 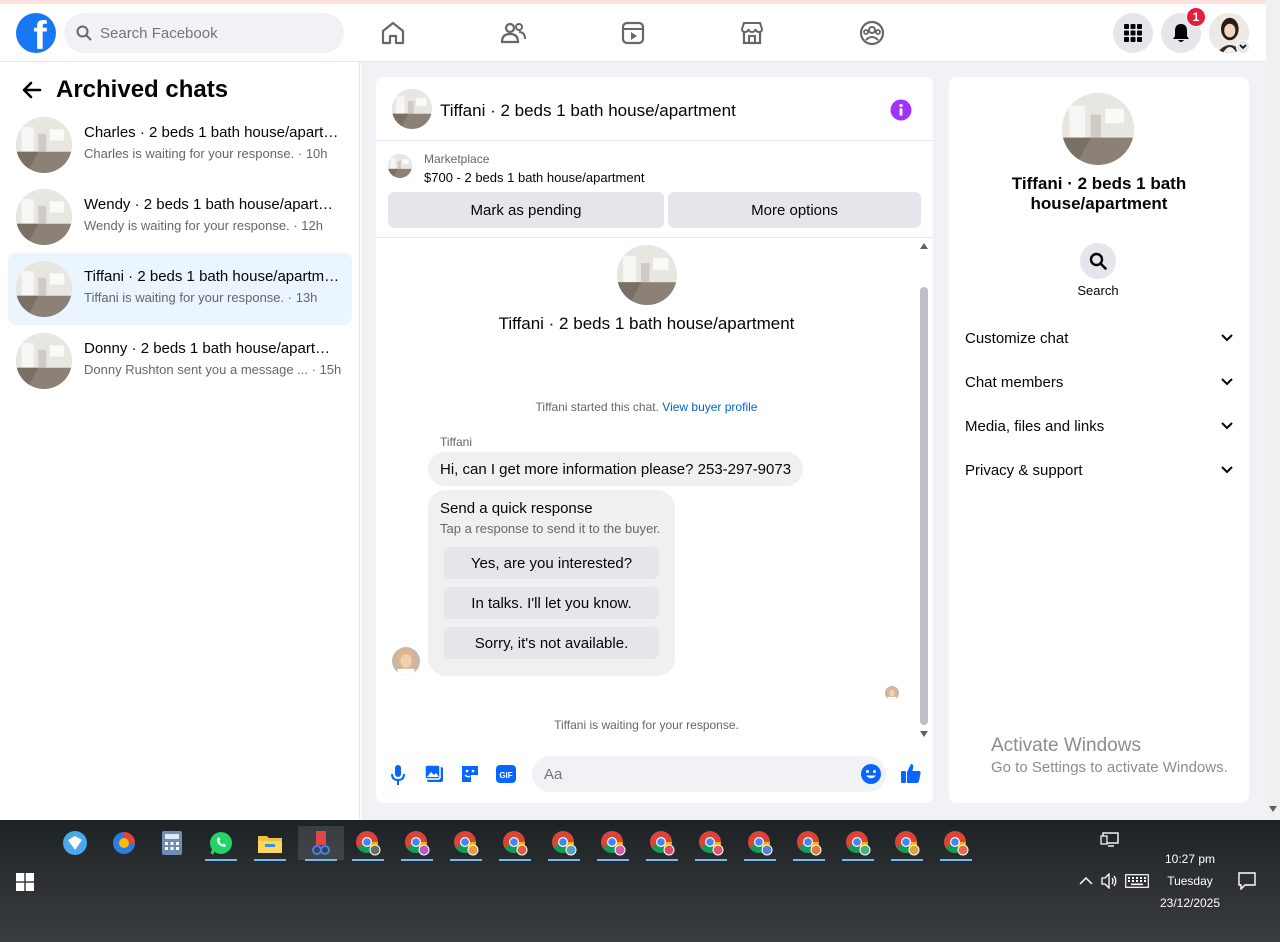 What do you see at coordinates (210, 33) in the screenshot?
I see `search-input` at bounding box center [210, 33].